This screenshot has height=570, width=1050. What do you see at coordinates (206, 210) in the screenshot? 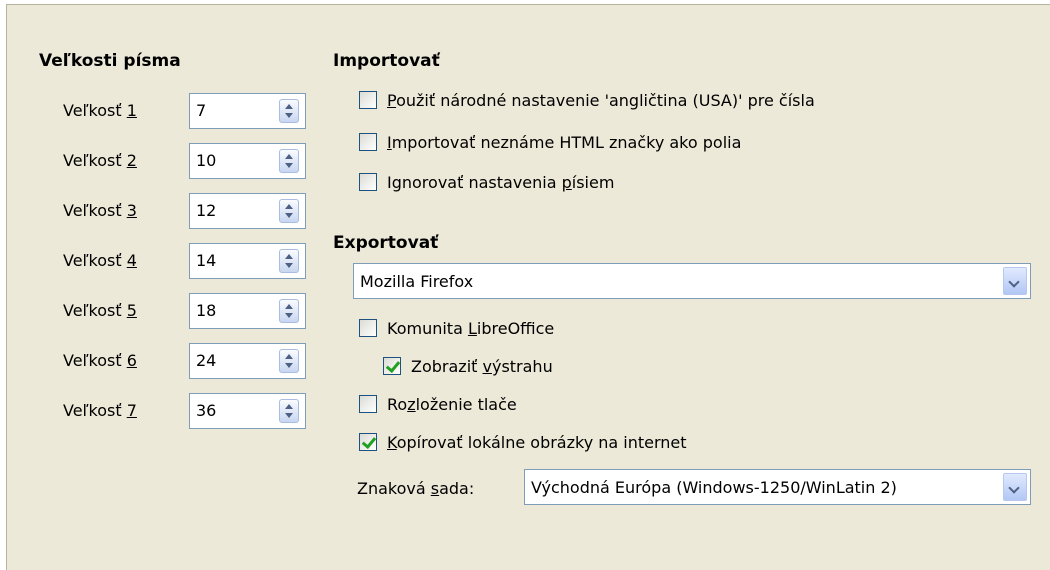
I see `size-3-value: 12` at bounding box center [206, 210].